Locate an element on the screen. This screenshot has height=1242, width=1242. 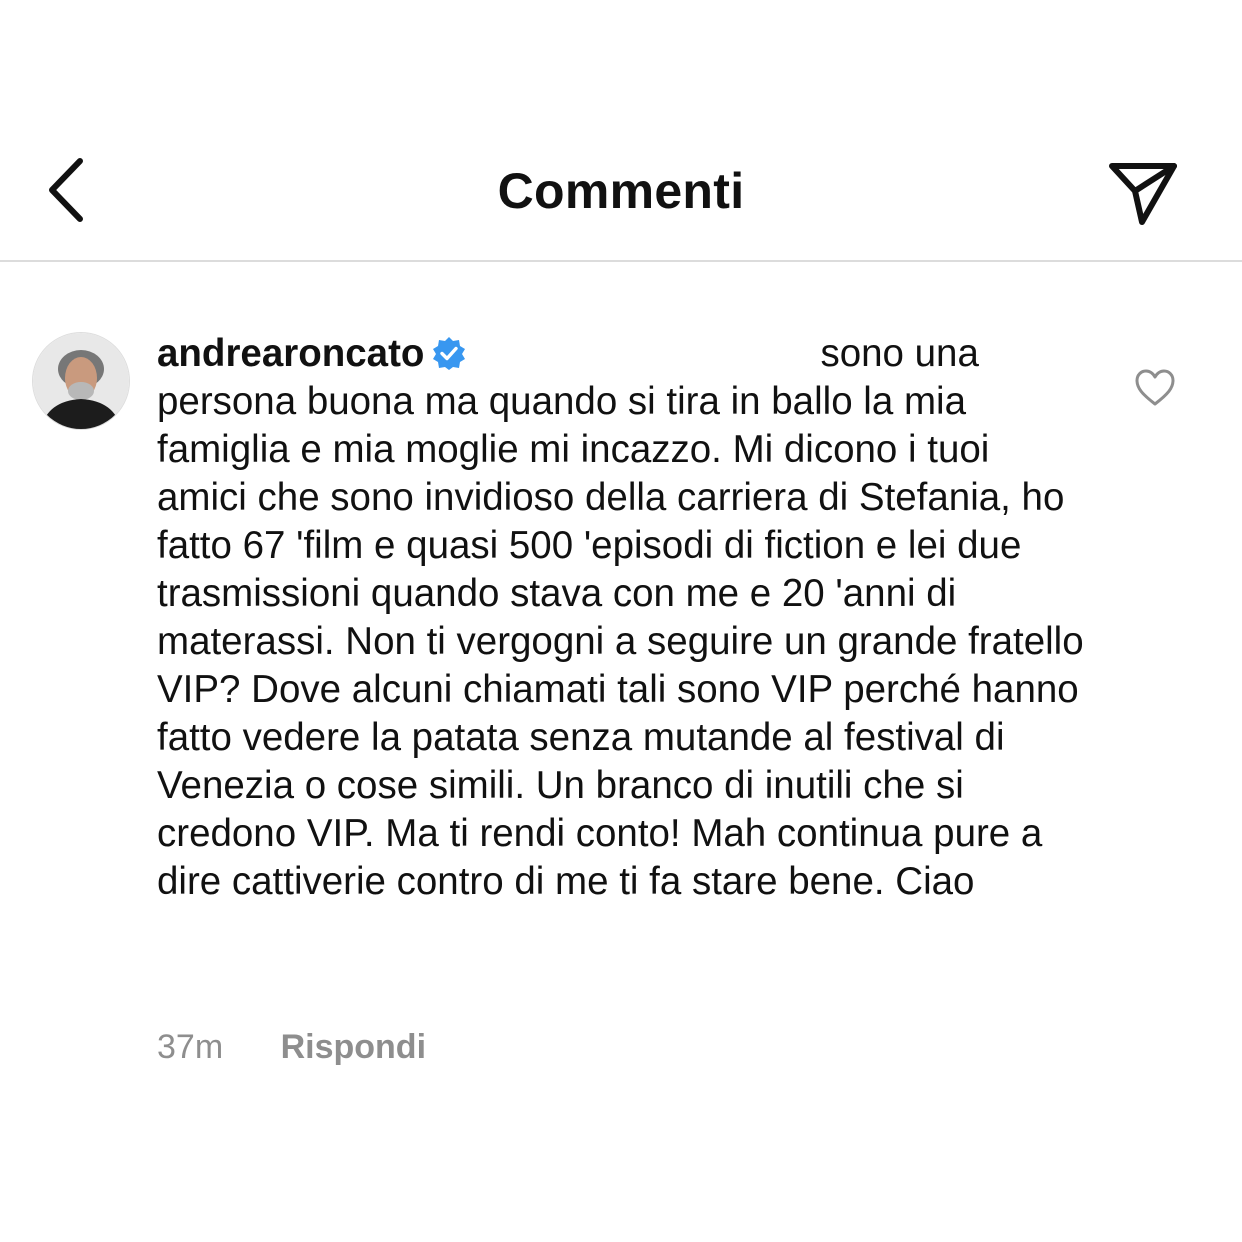
redacted-mention is located at coordinates (641, 355).